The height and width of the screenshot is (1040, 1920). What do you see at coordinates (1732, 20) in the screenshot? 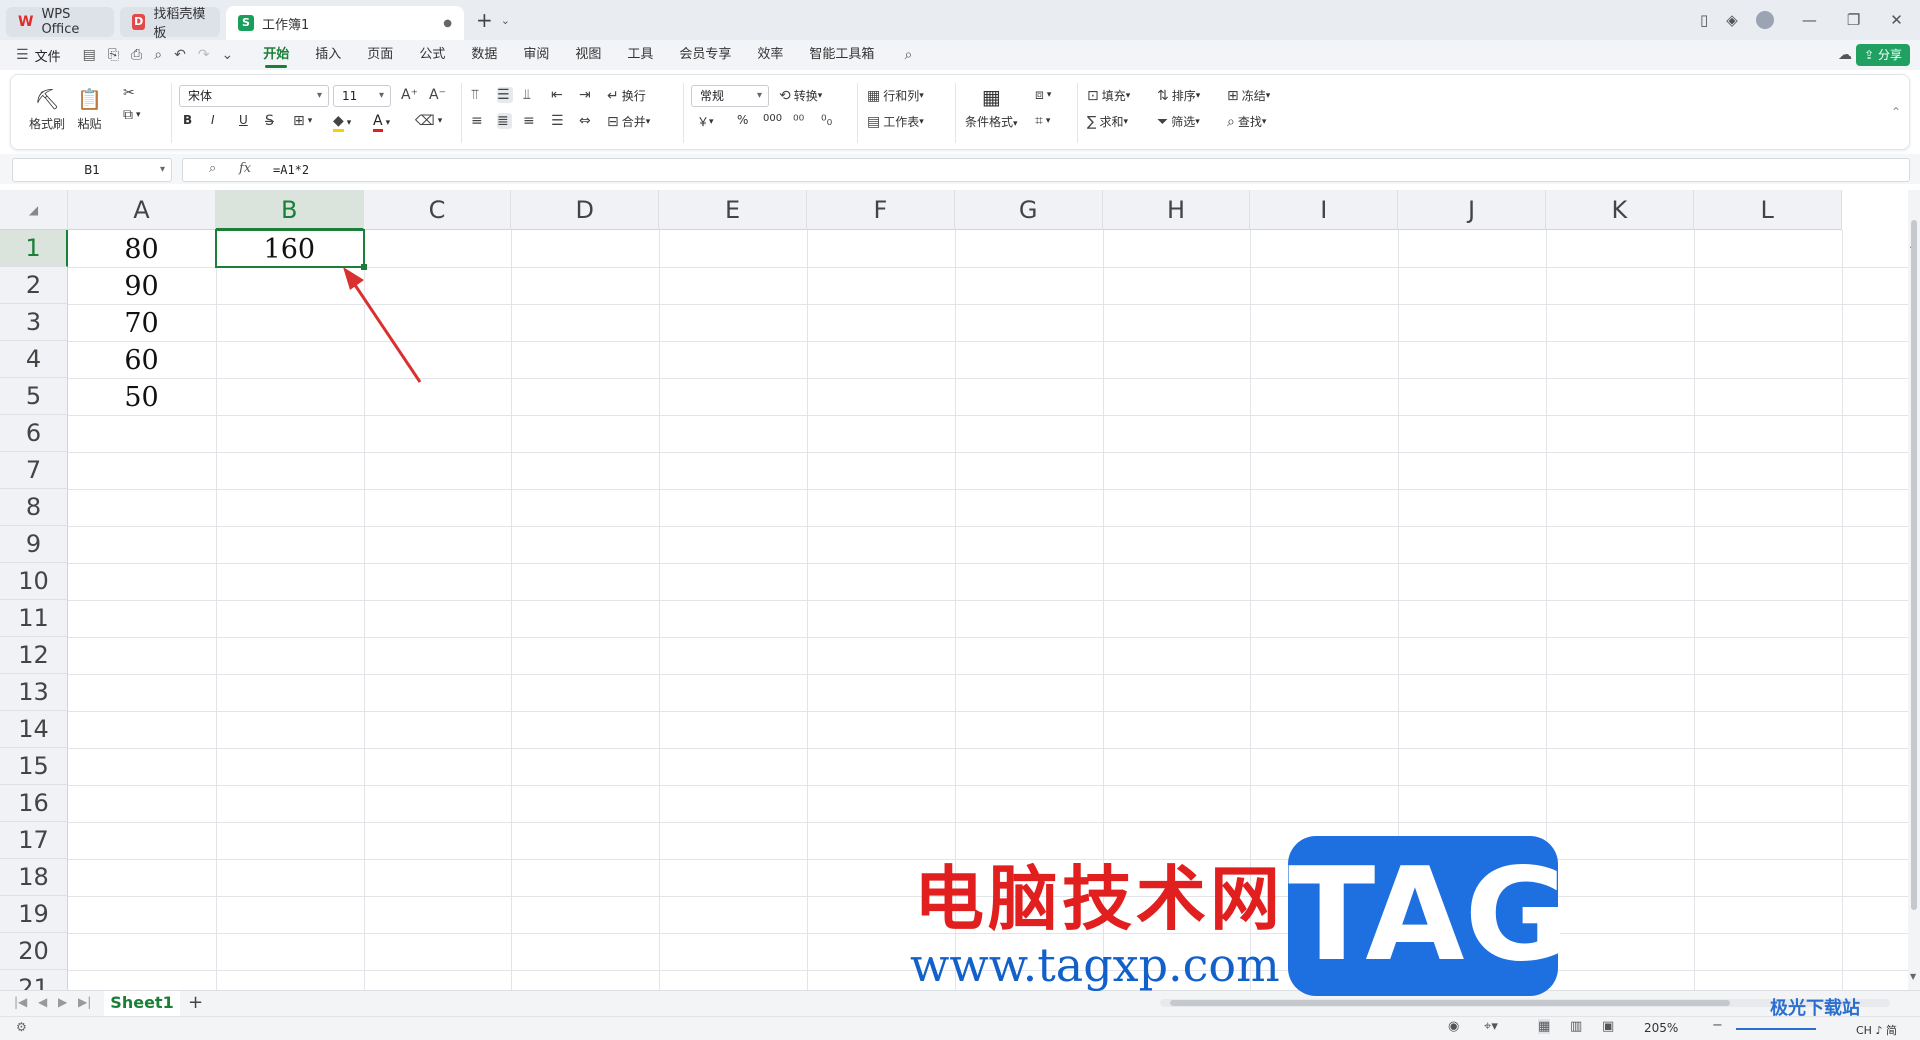
I see `cube-icon: ◈` at bounding box center [1732, 20].